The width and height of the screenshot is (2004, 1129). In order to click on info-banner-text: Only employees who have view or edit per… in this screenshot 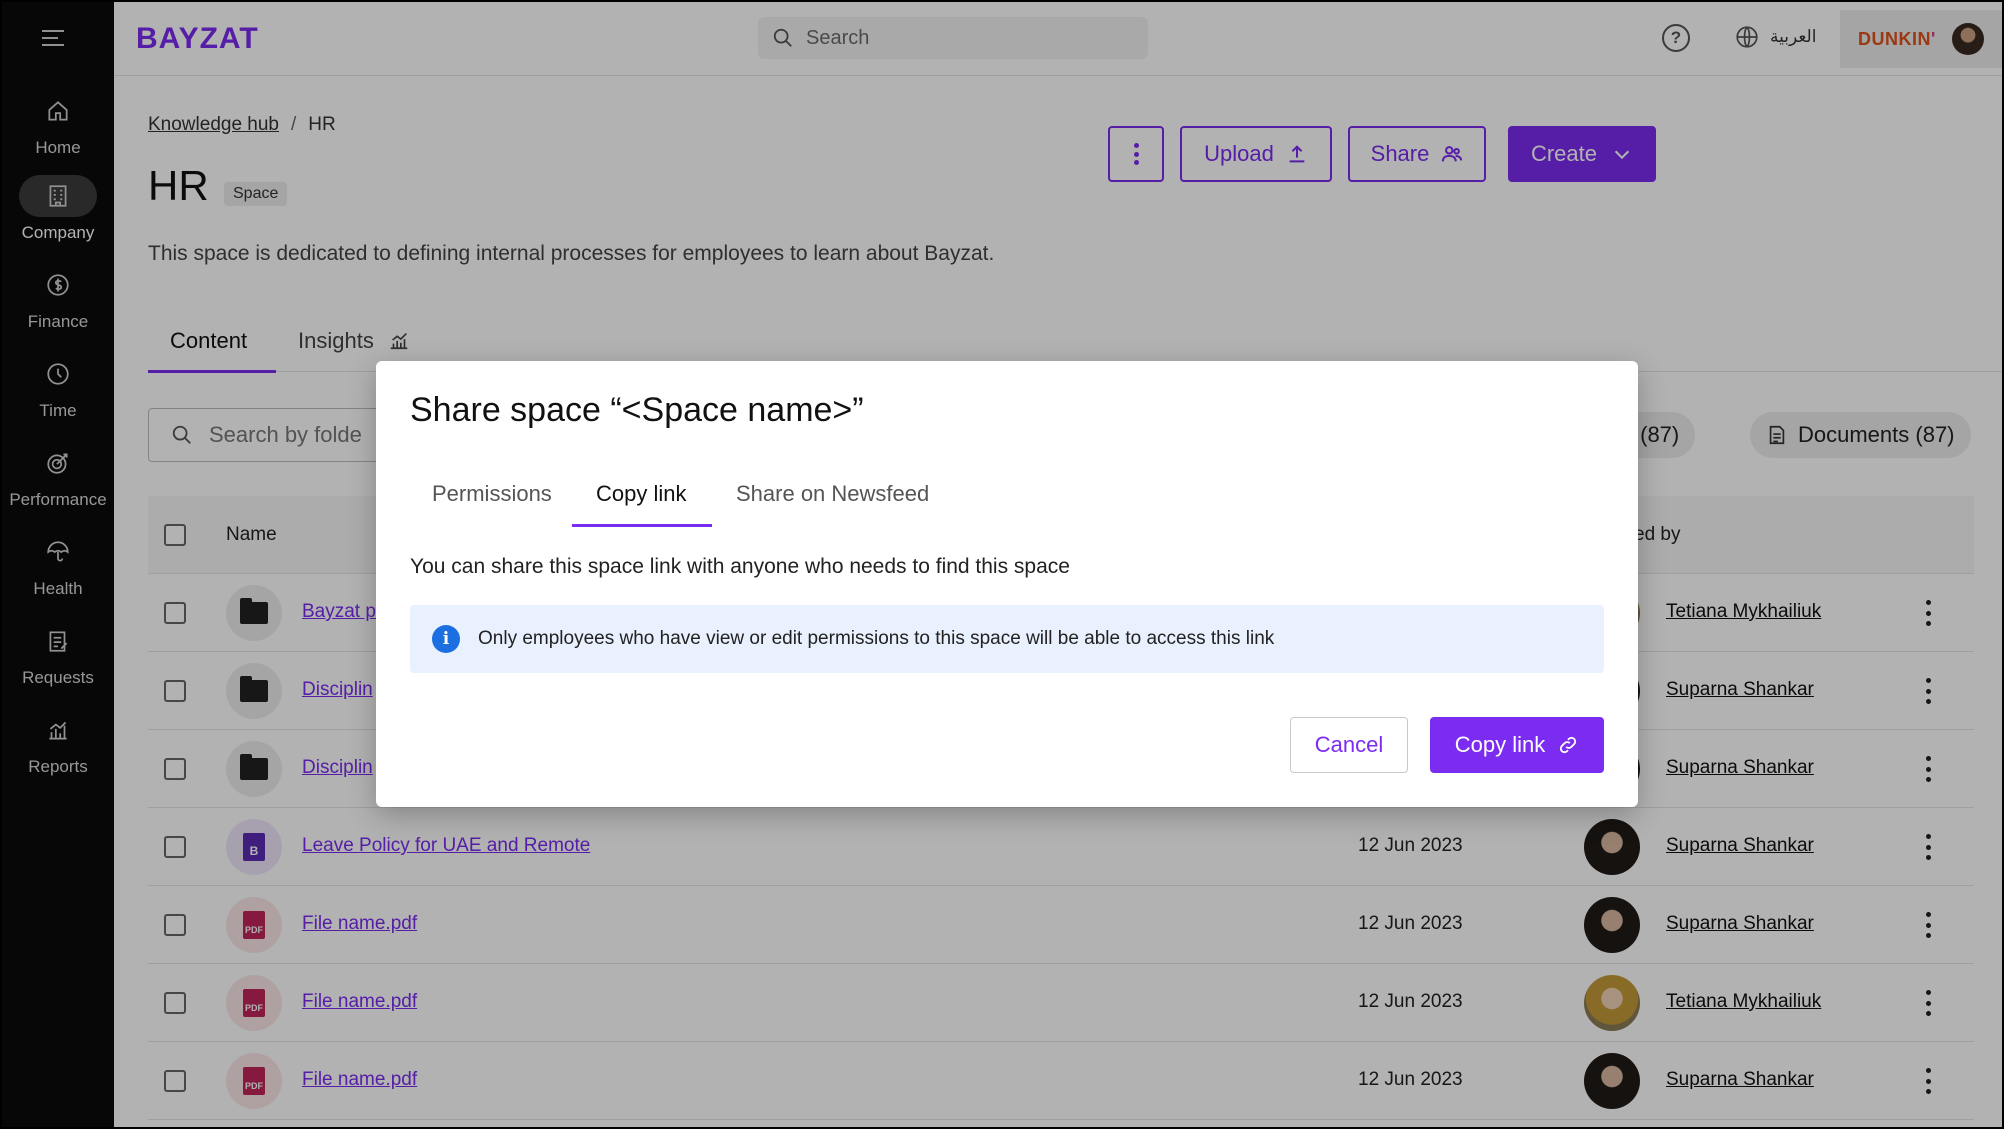, I will do `click(876, 638)`.